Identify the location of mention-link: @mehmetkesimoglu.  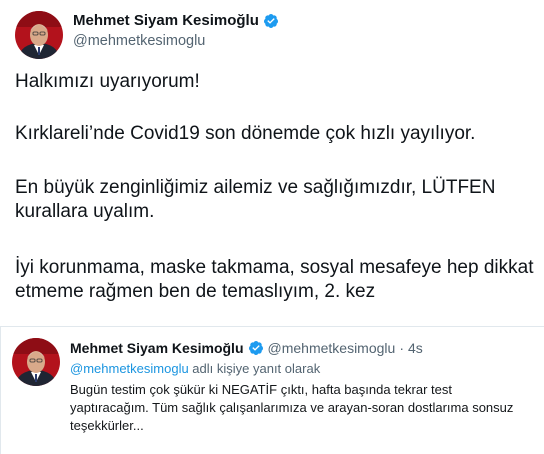
(129, 368).